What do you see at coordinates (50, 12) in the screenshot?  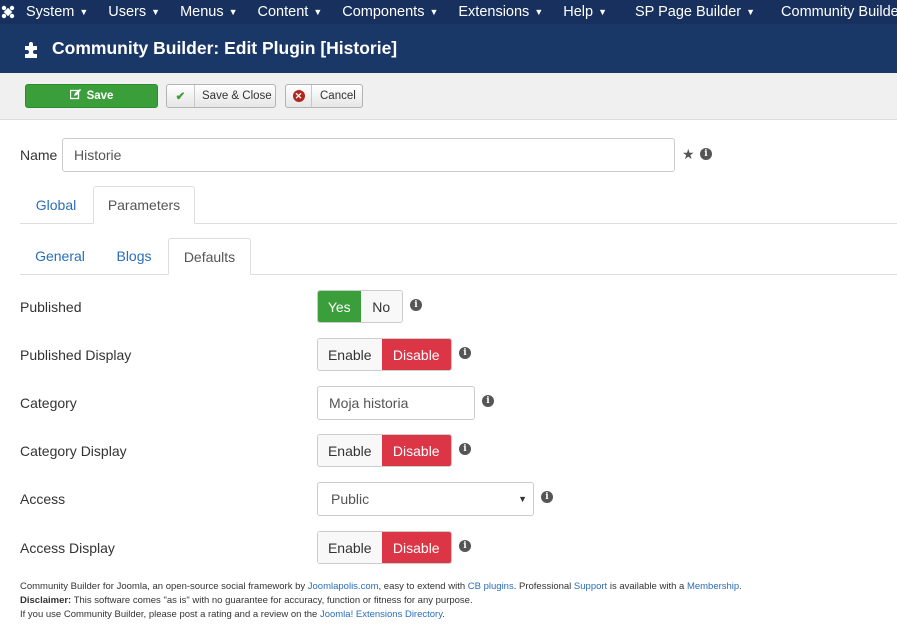 I see `menu-label: System` at bounding box center [50, 12].